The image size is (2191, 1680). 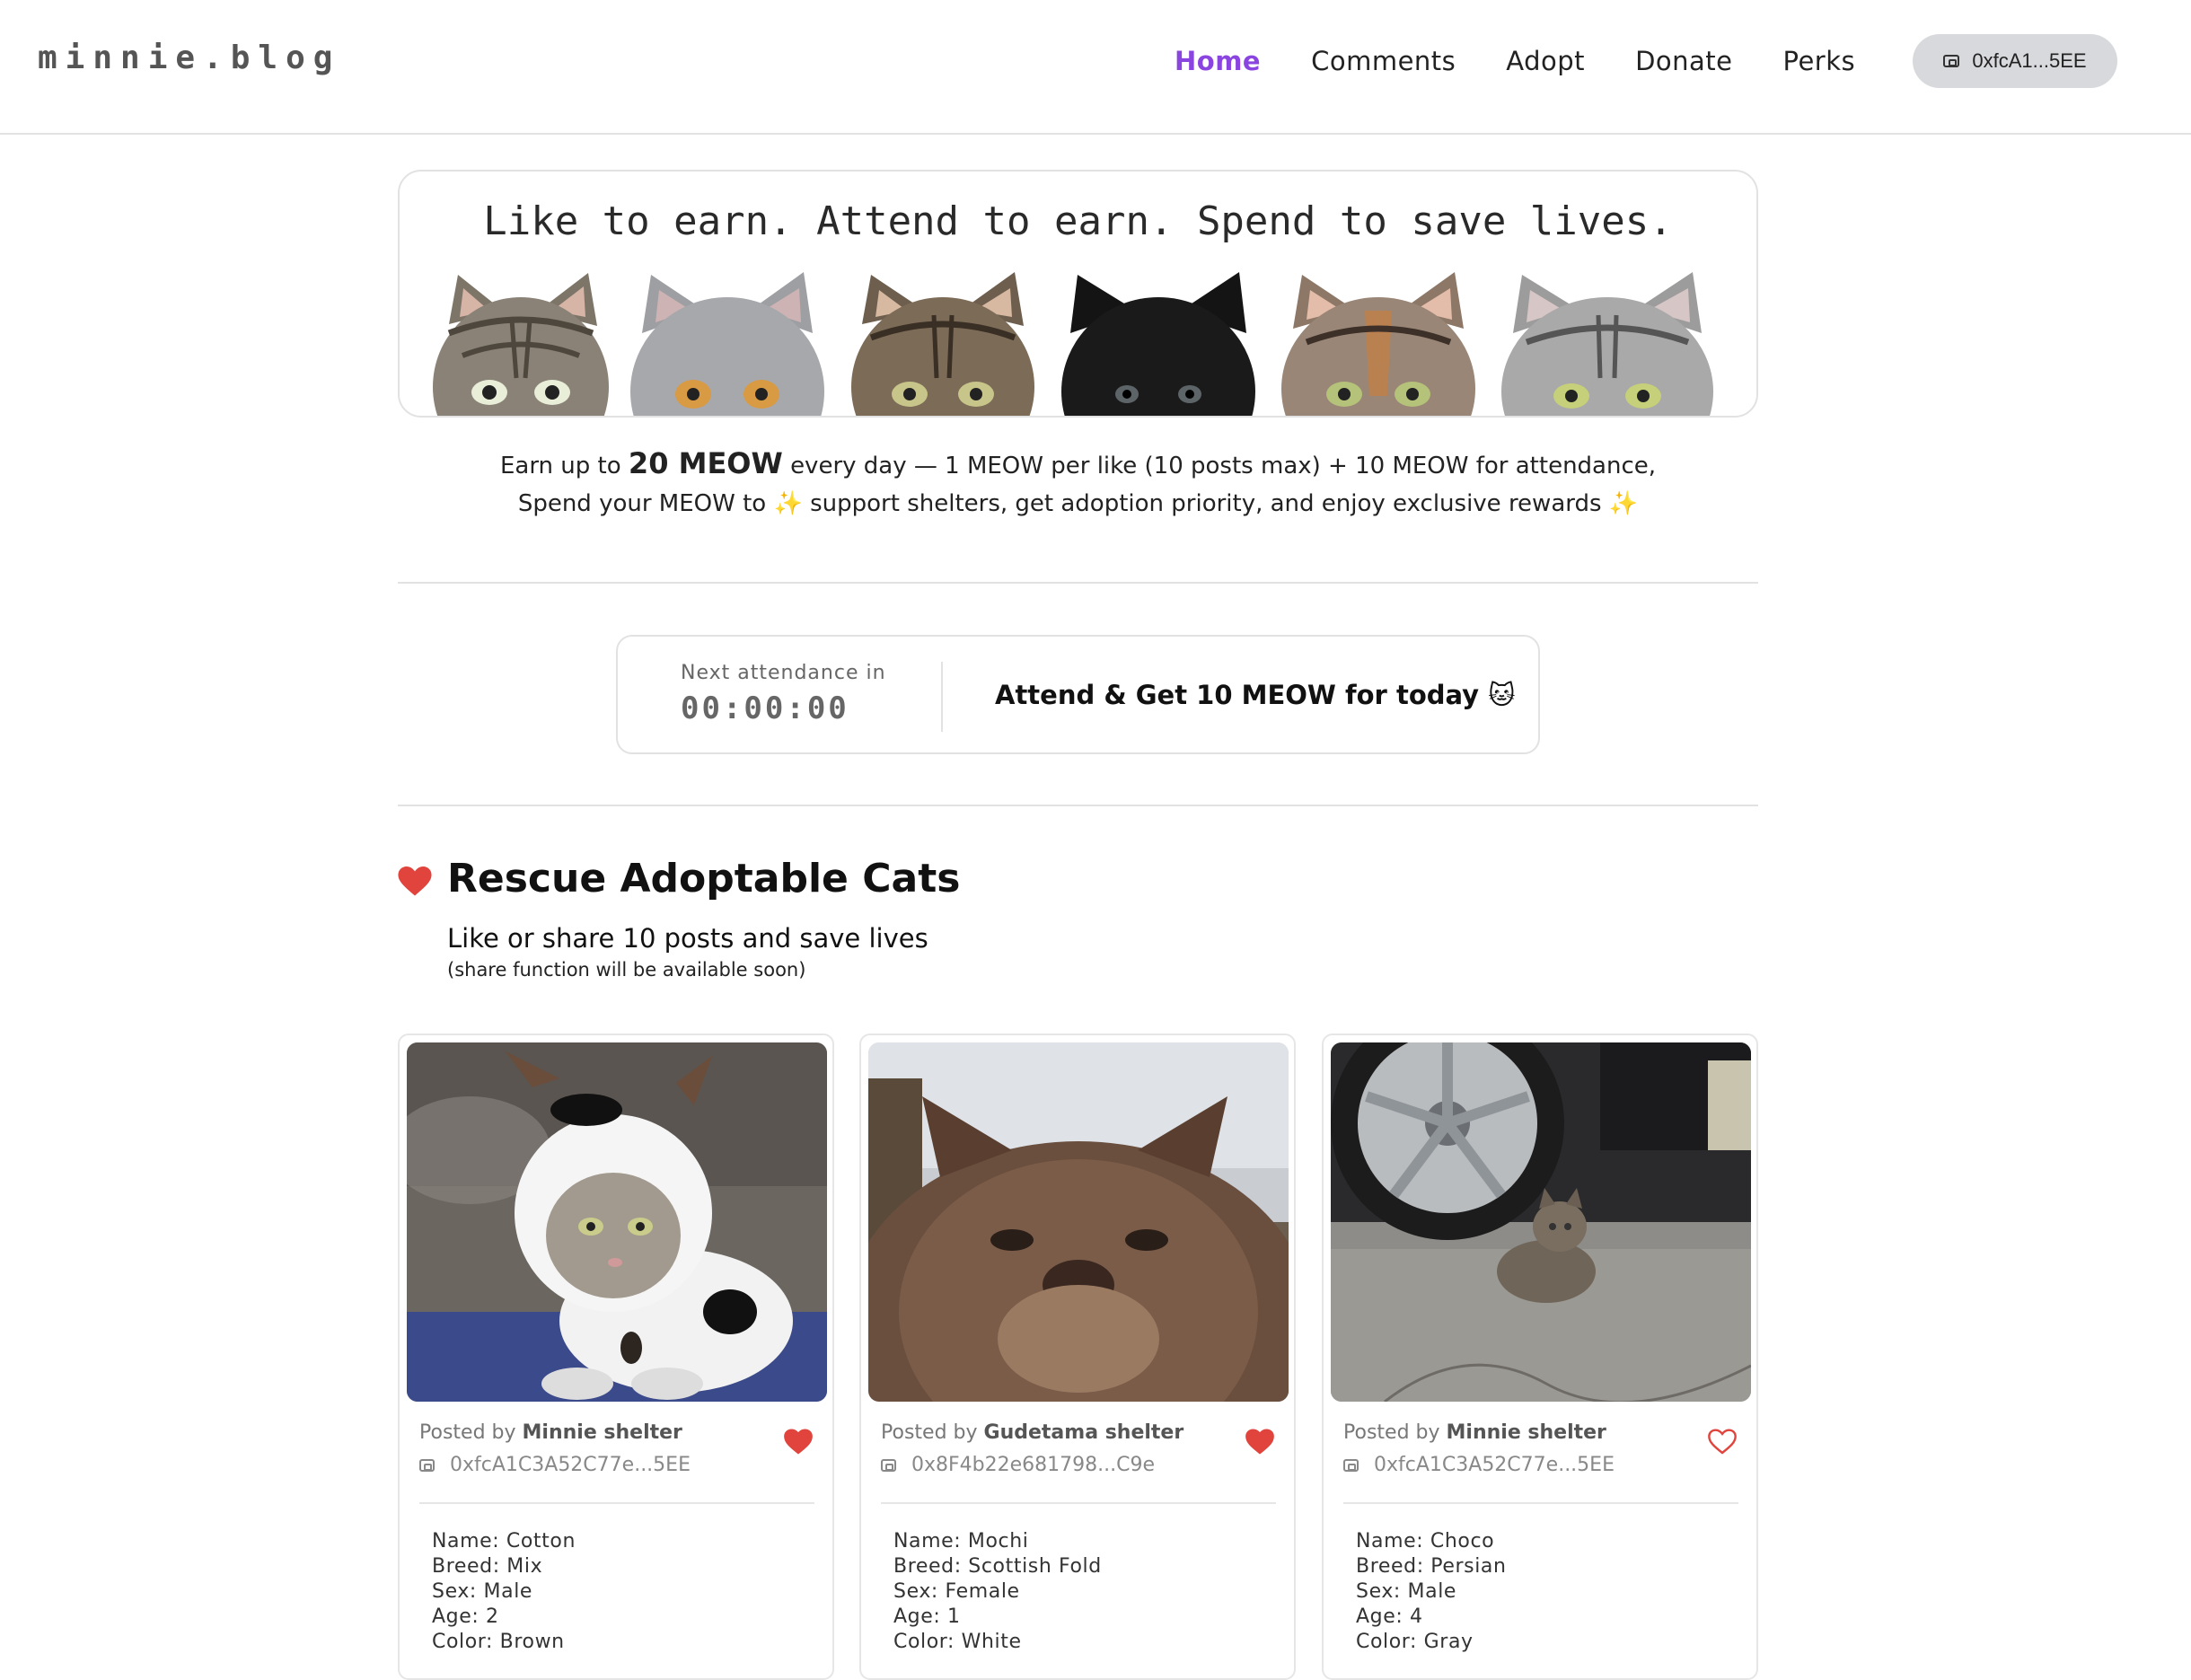 What do you see at coordinates (1390, 1616) in the screenshot?
I see `cat-age: Age: 4` at bounding box center [1390, 1616].